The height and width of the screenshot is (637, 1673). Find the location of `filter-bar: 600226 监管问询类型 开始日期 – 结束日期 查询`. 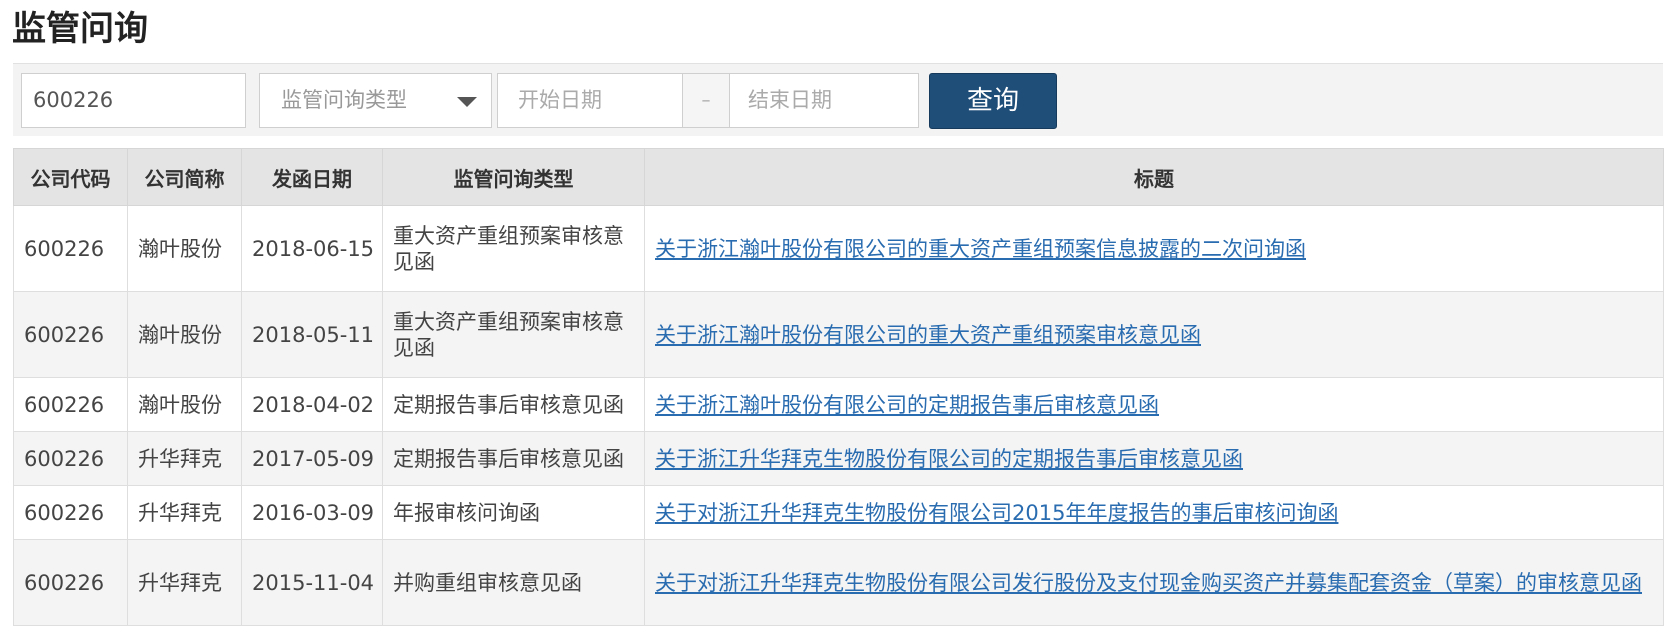

filter-bar: 600226 监管问询类型 开始日期 – 结束日期 查询 is located at coordinates (838, 99).